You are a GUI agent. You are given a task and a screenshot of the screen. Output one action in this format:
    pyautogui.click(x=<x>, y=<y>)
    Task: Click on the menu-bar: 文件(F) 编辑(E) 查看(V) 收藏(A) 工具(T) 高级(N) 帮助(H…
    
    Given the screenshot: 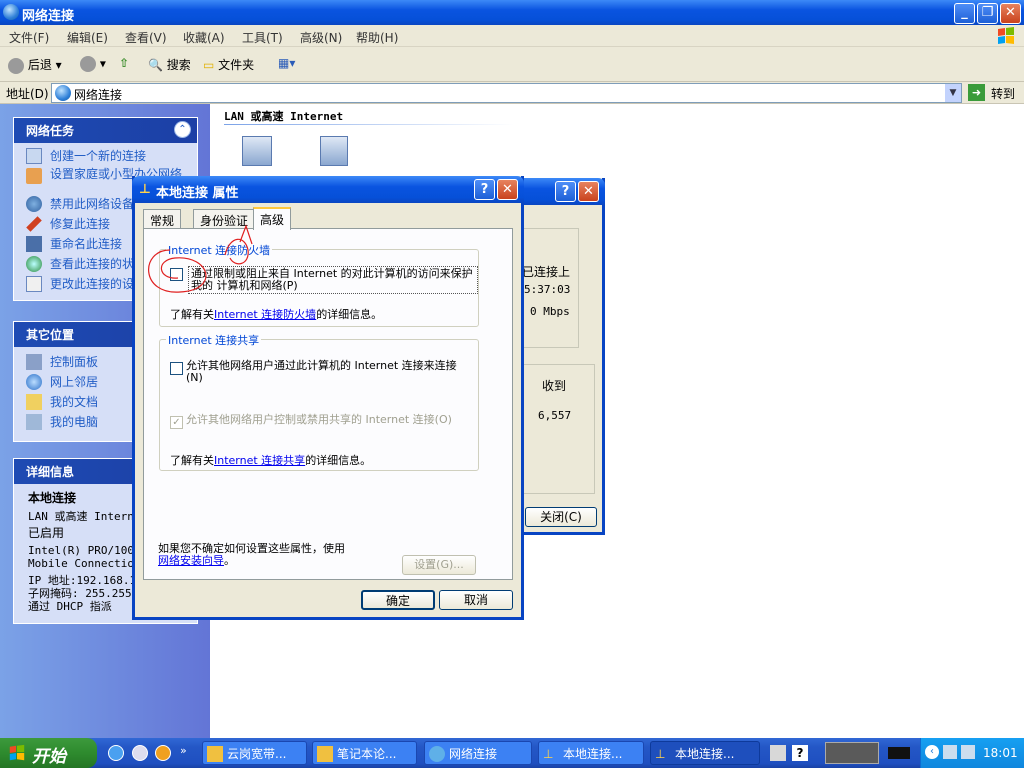 What is the action you would take?
    pyautogui.click(x=512, y=36)
    